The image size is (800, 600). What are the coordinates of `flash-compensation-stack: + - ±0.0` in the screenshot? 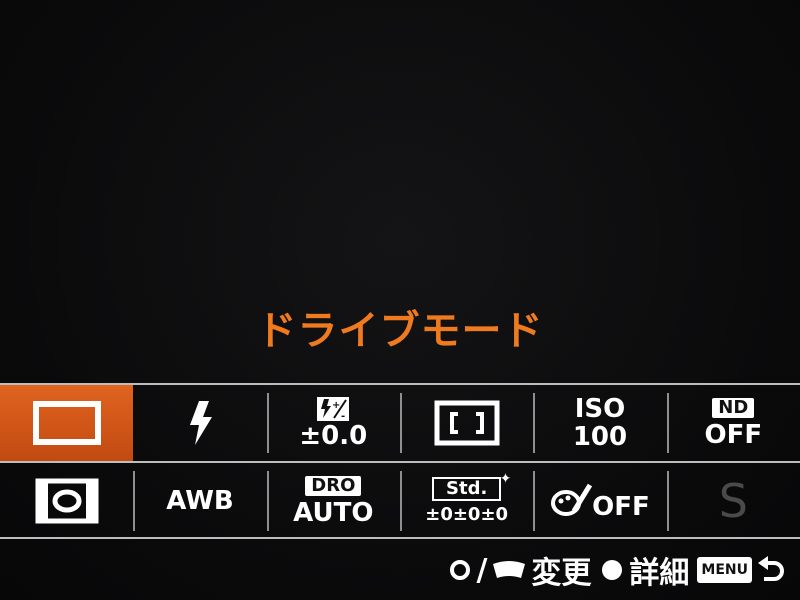 It's located at (333, 423).